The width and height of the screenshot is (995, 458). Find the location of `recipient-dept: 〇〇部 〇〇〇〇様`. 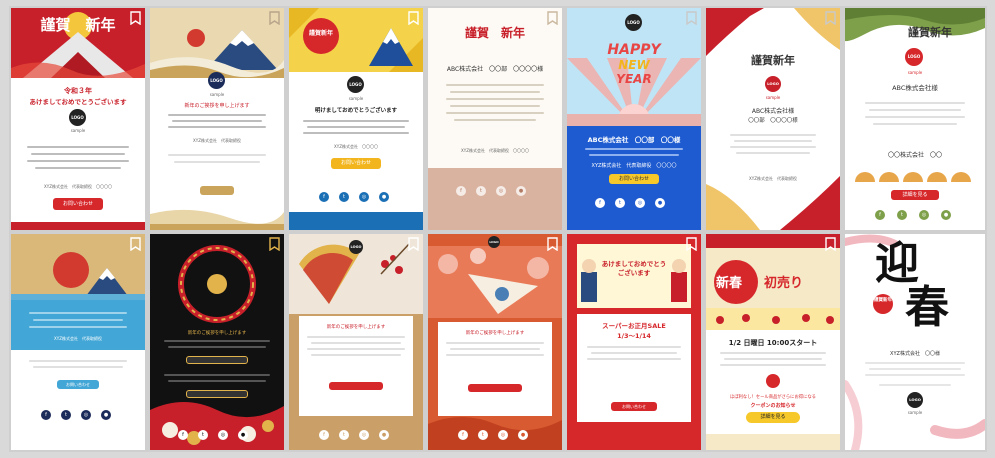

recipient-dept: 〇〇部 〇〇〇〇様 is located at coordinates (773, 121).